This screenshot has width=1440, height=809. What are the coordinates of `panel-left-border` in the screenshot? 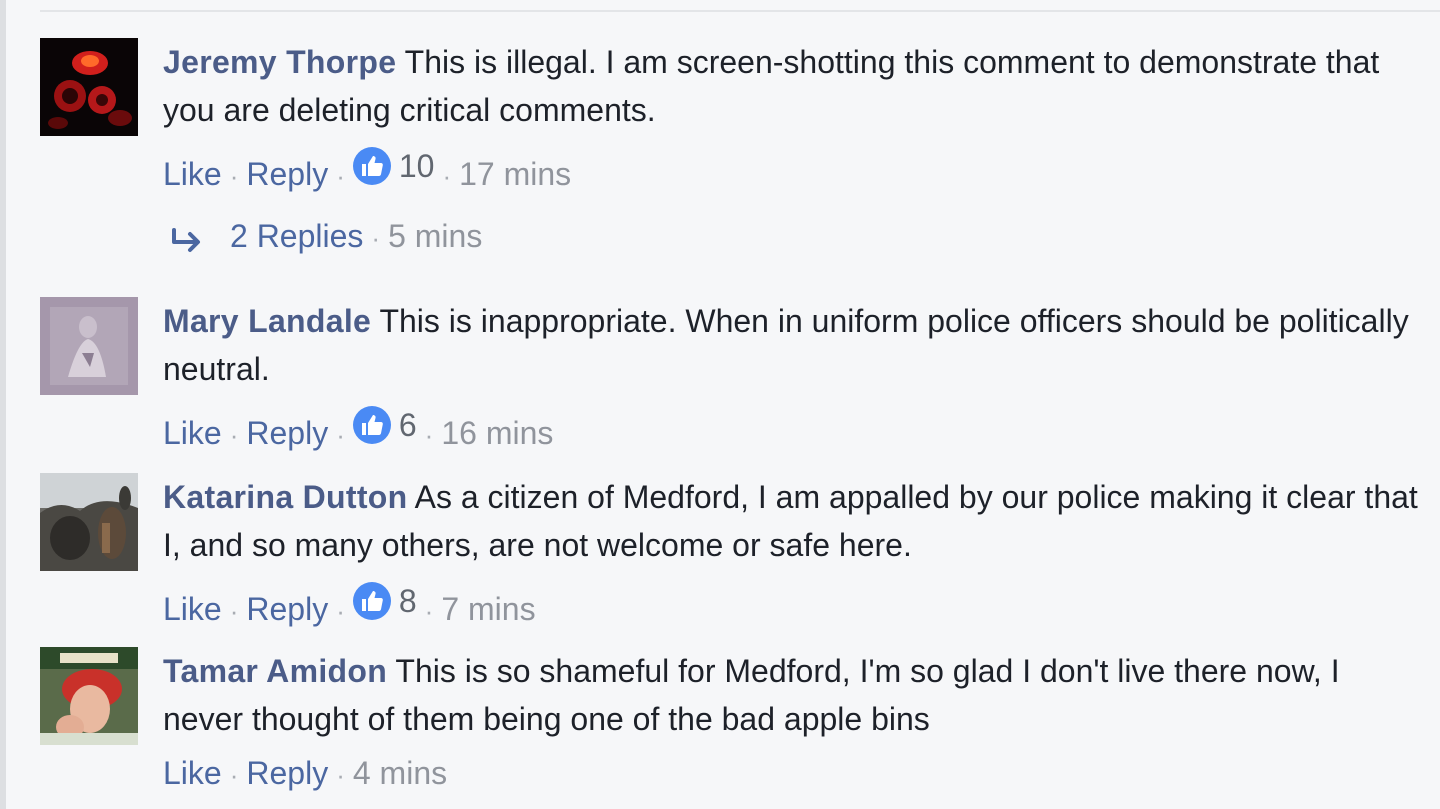 It's located at (3, 404).